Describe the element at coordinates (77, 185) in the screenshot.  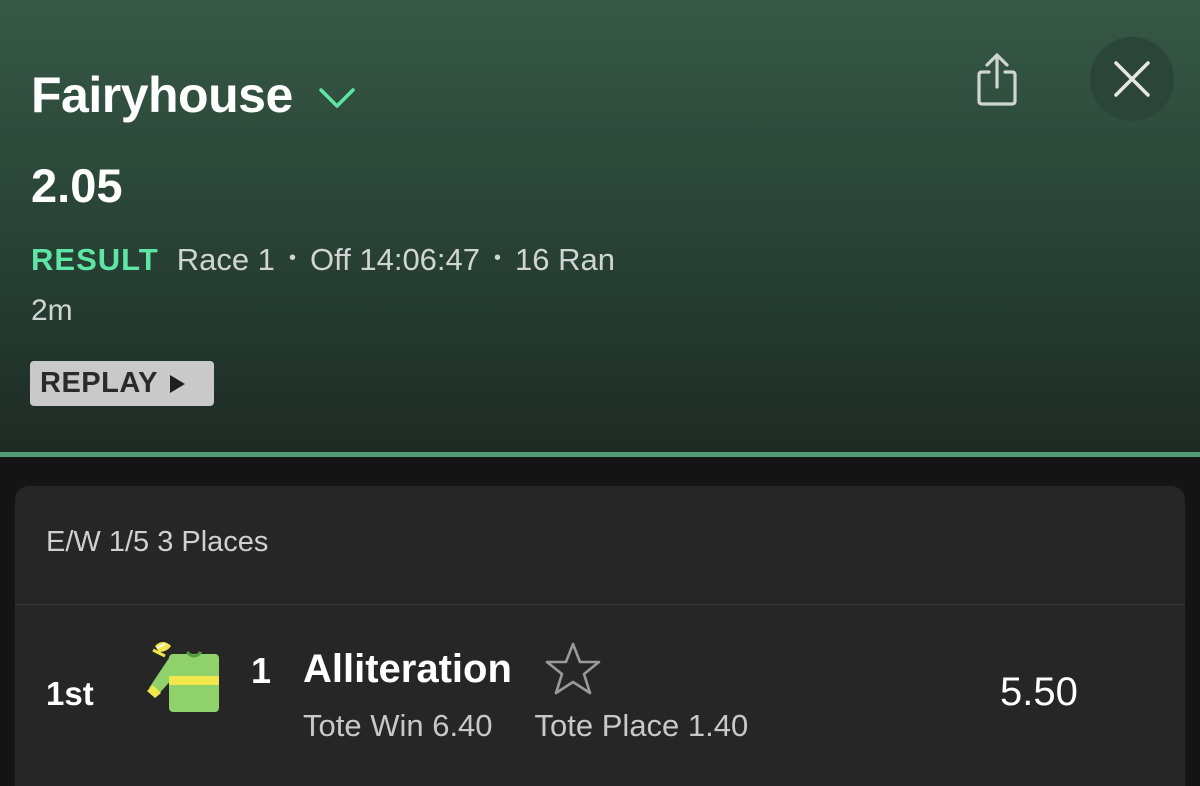
I see `race-time: 2.05` at that location.